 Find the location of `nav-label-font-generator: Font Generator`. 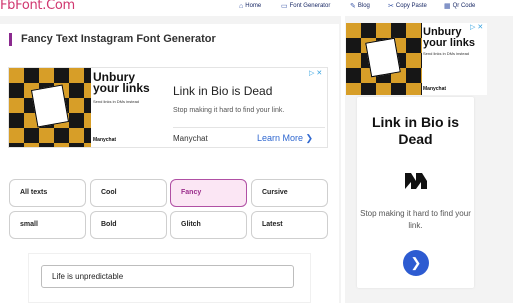

nav-label-font-generator: Font Generator is located at coordinates (310, 6).